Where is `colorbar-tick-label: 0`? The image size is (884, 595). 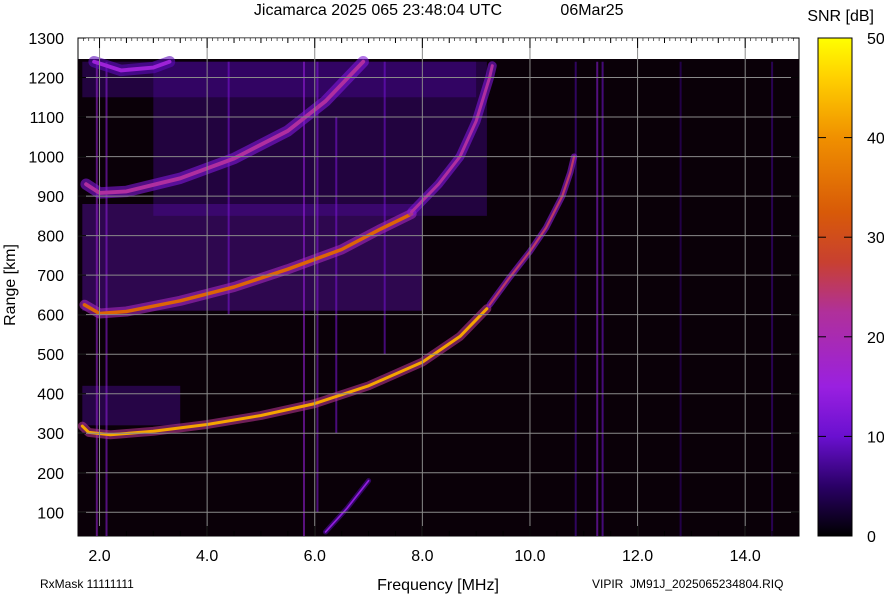 colorbar-tick-label: 0 is located at coordinates (871, 537).